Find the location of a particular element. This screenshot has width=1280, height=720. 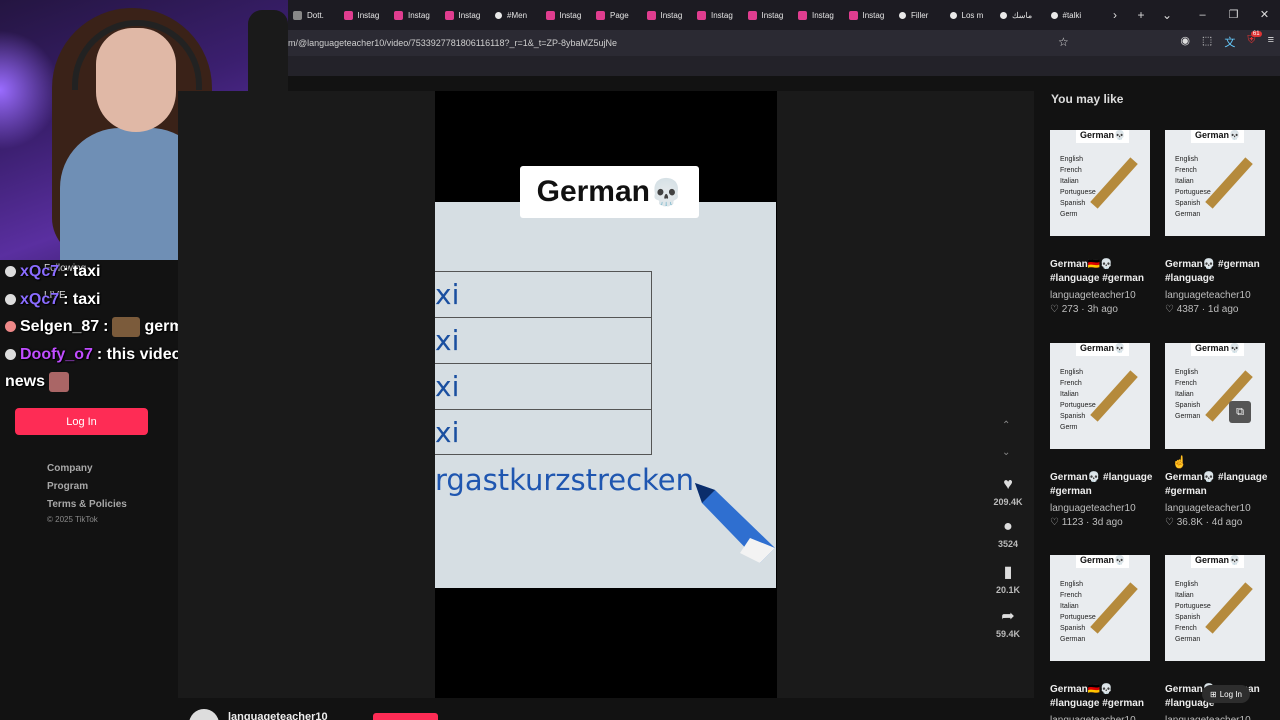

menu-icon: ≡ is located at coordinates (1271, 42).